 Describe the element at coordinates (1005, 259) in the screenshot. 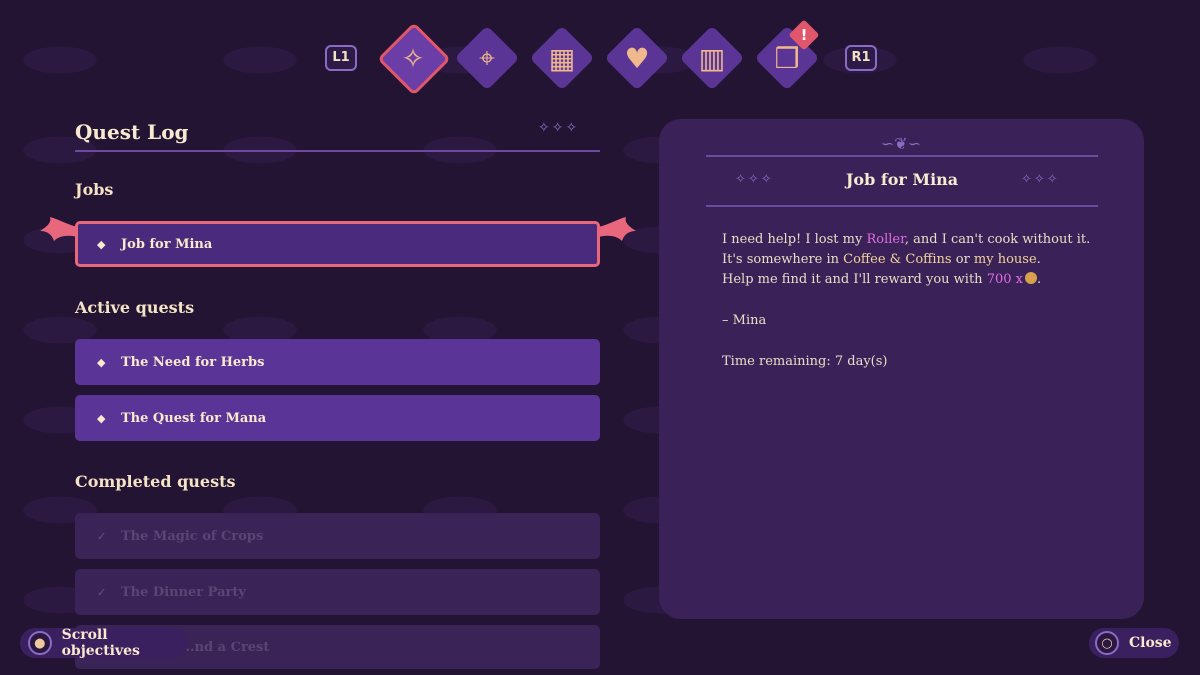

I see `location-highlight: my house` at that location.